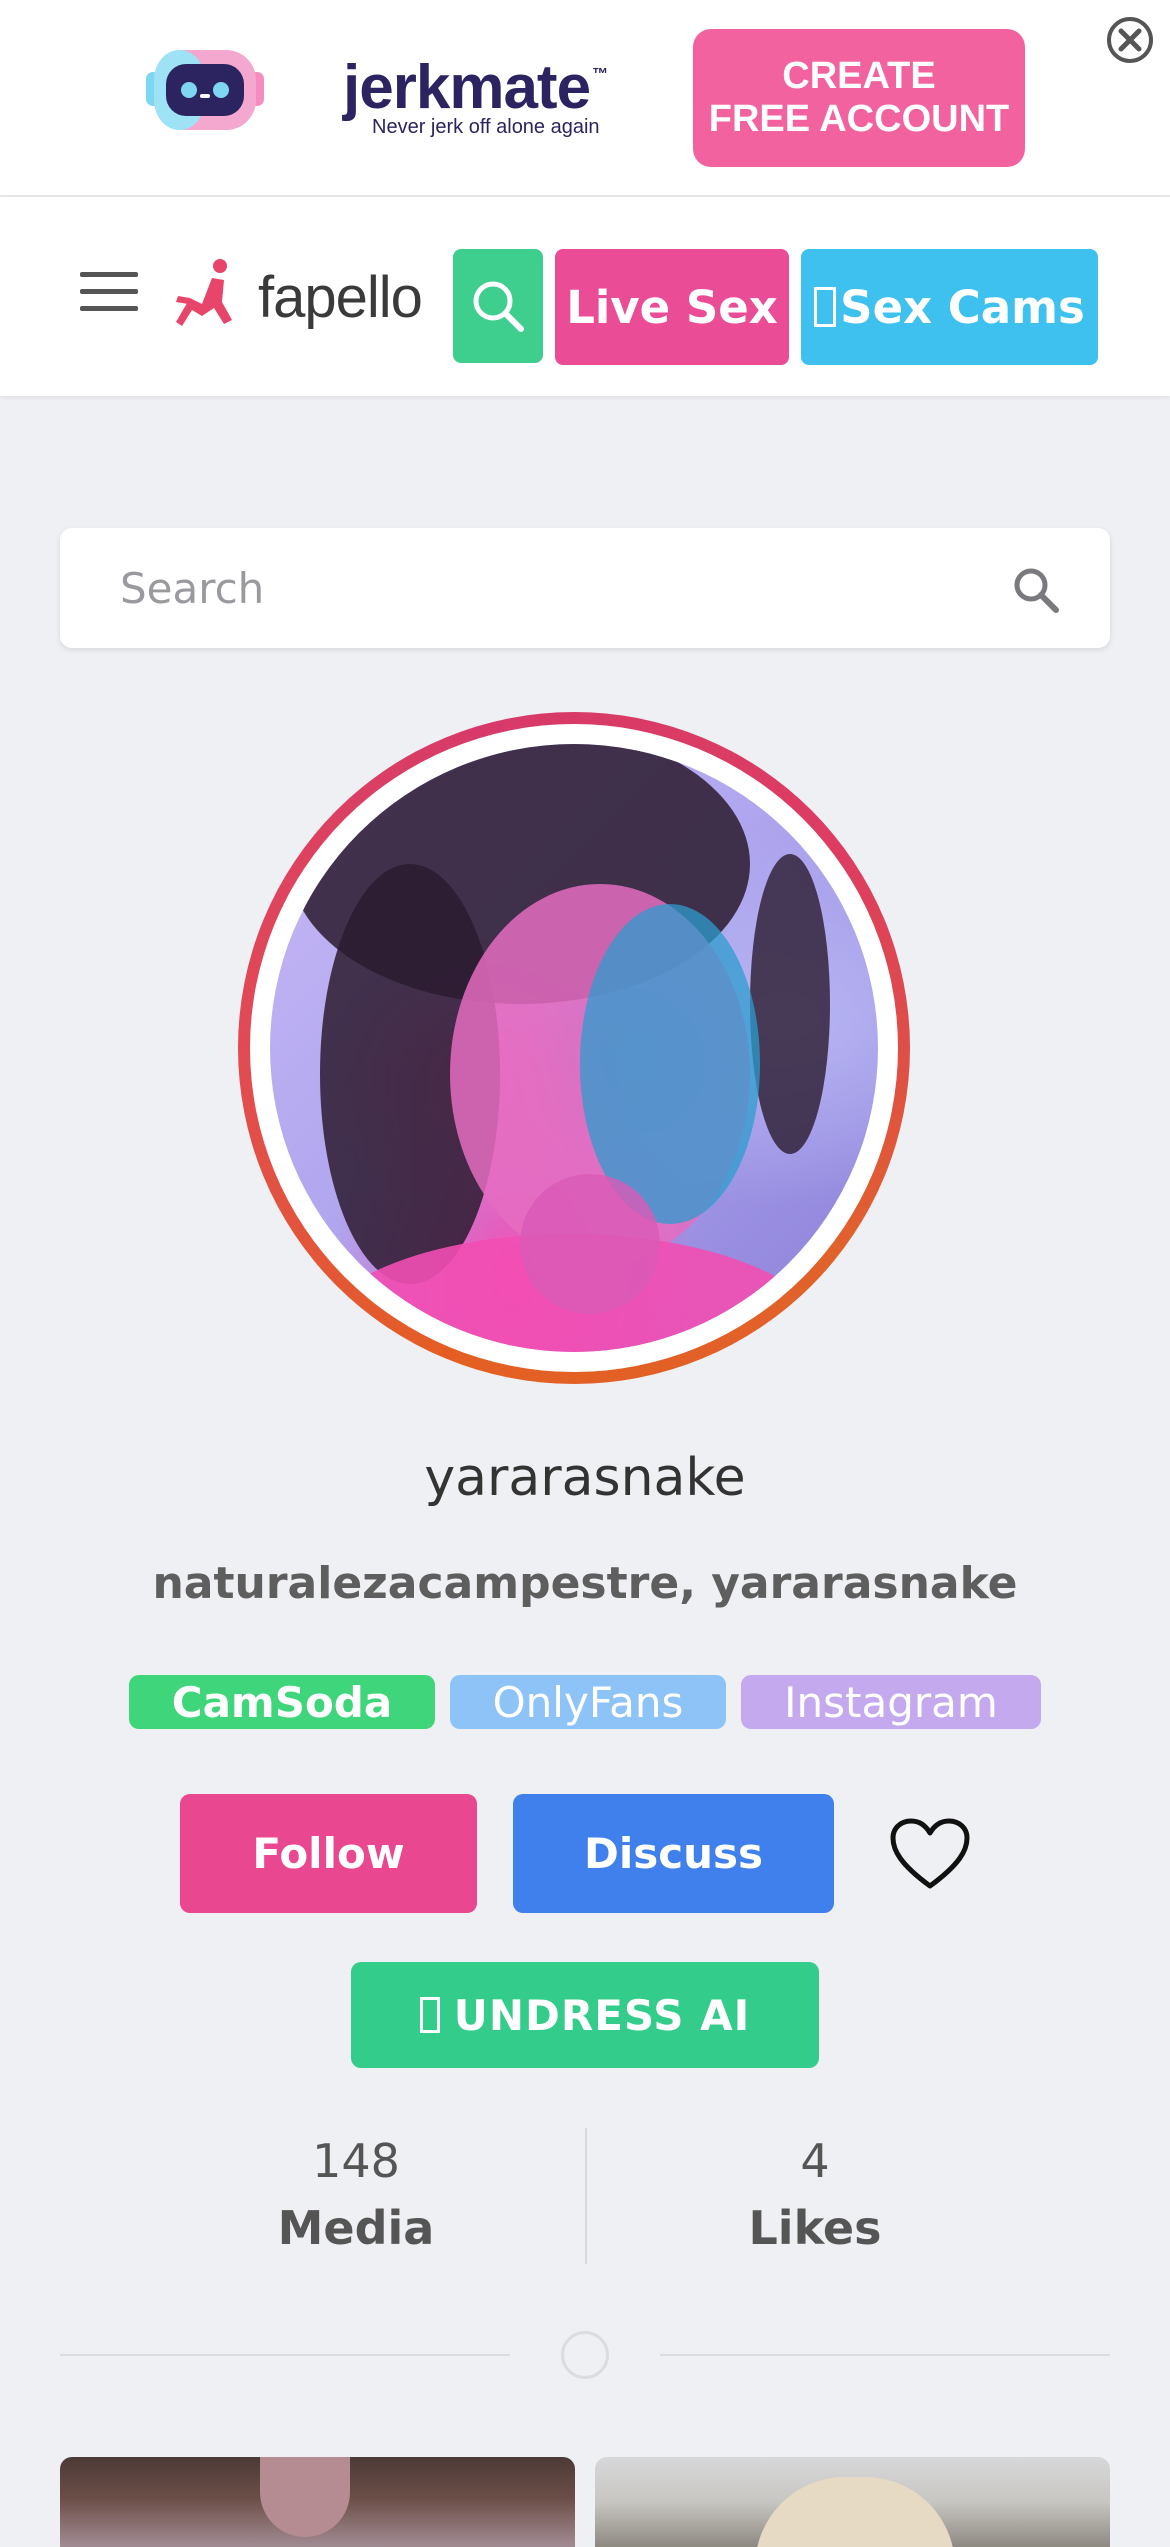 Image resolution: width=1170 pixels, height=2547 pixels. Describe the element at coordinates (328, 1853) in the screenshot. I see `follow-button: Follow` at that location.